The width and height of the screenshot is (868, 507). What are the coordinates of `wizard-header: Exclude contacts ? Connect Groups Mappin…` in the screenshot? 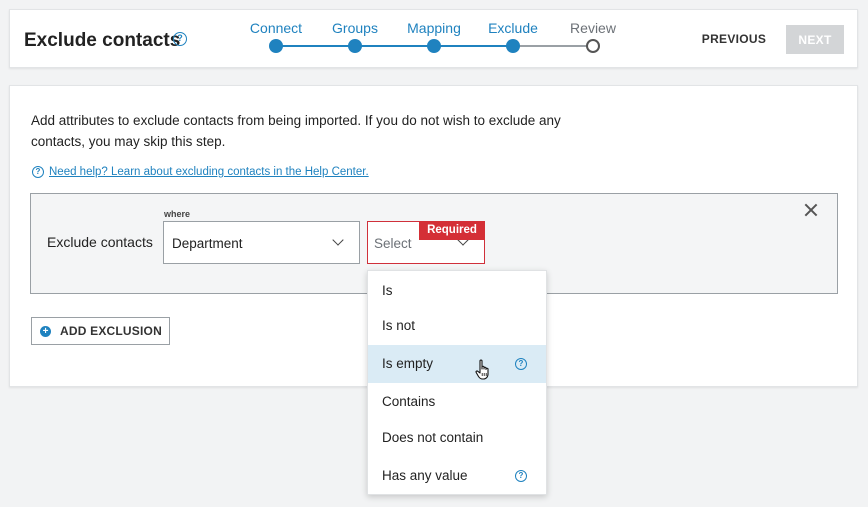 It's located at (433, 38).